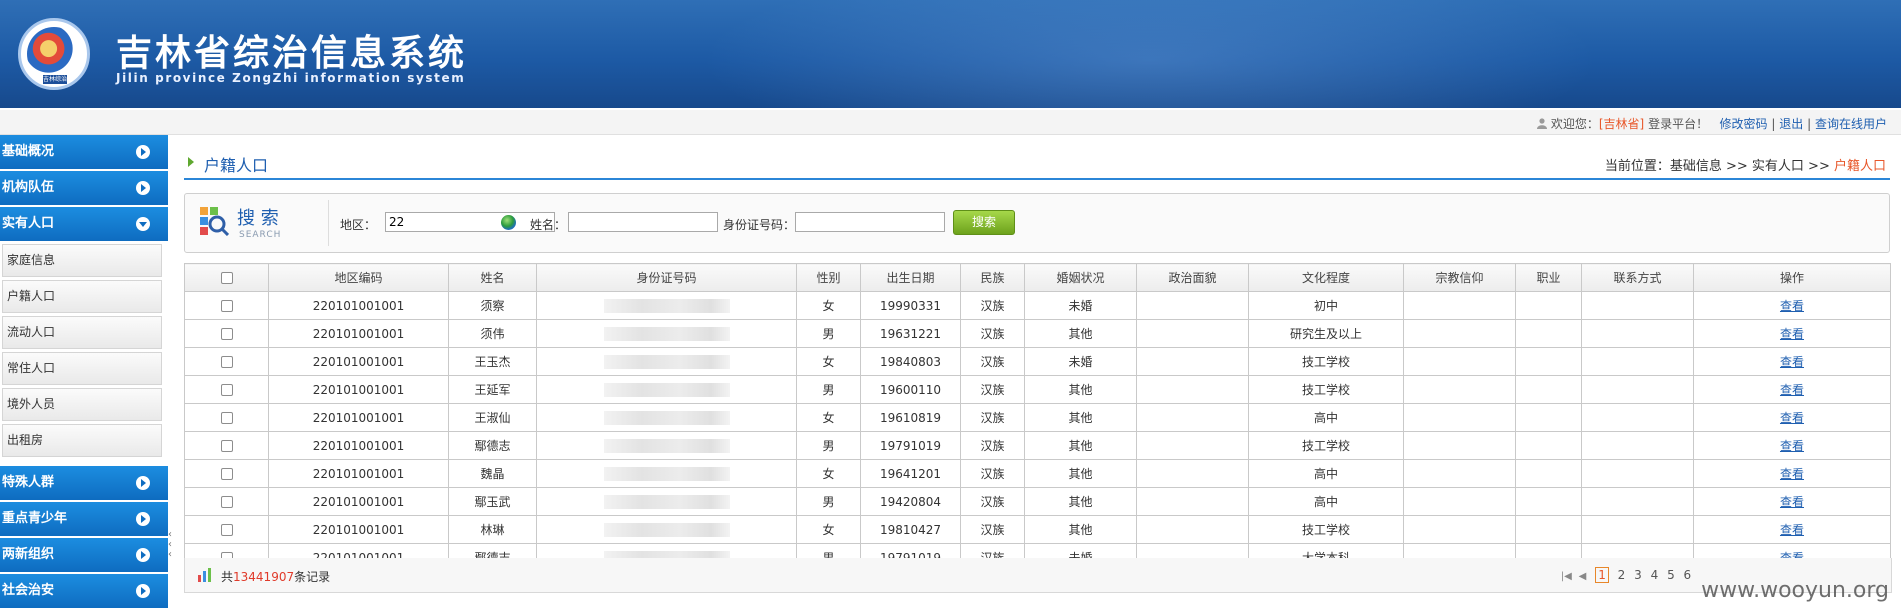  Describe the element at coordinates (258, 218) in the screenshot. I see `search-title: 搜 索` at that location.